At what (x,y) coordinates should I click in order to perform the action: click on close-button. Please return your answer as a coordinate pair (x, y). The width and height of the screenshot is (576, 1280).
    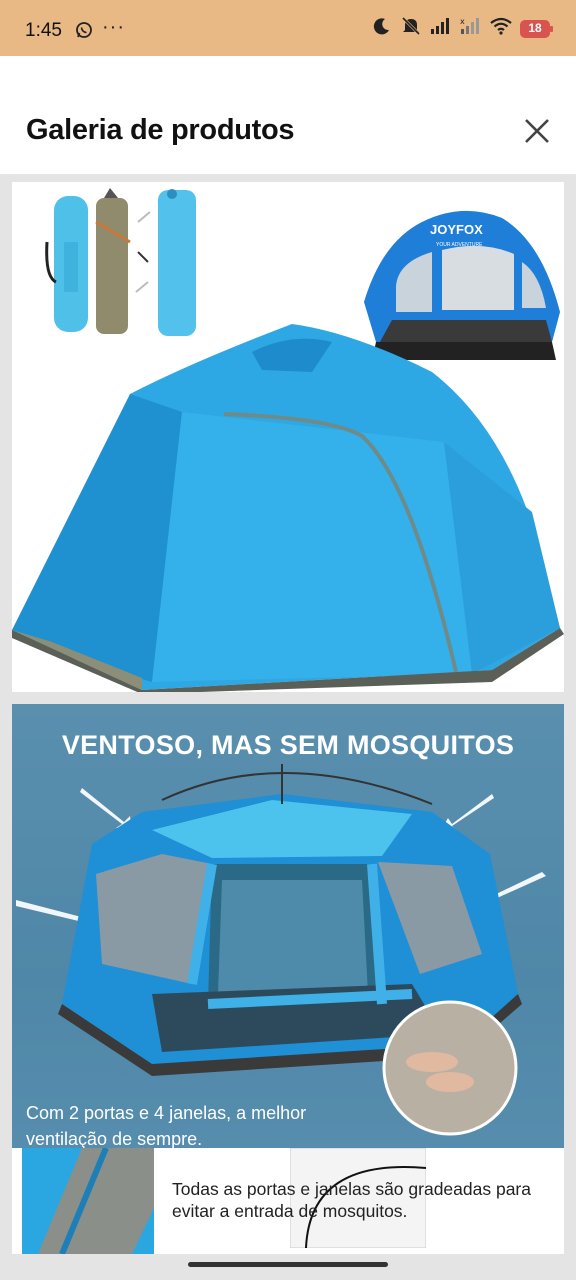
    Looking at the image, I should click on (537, 131).